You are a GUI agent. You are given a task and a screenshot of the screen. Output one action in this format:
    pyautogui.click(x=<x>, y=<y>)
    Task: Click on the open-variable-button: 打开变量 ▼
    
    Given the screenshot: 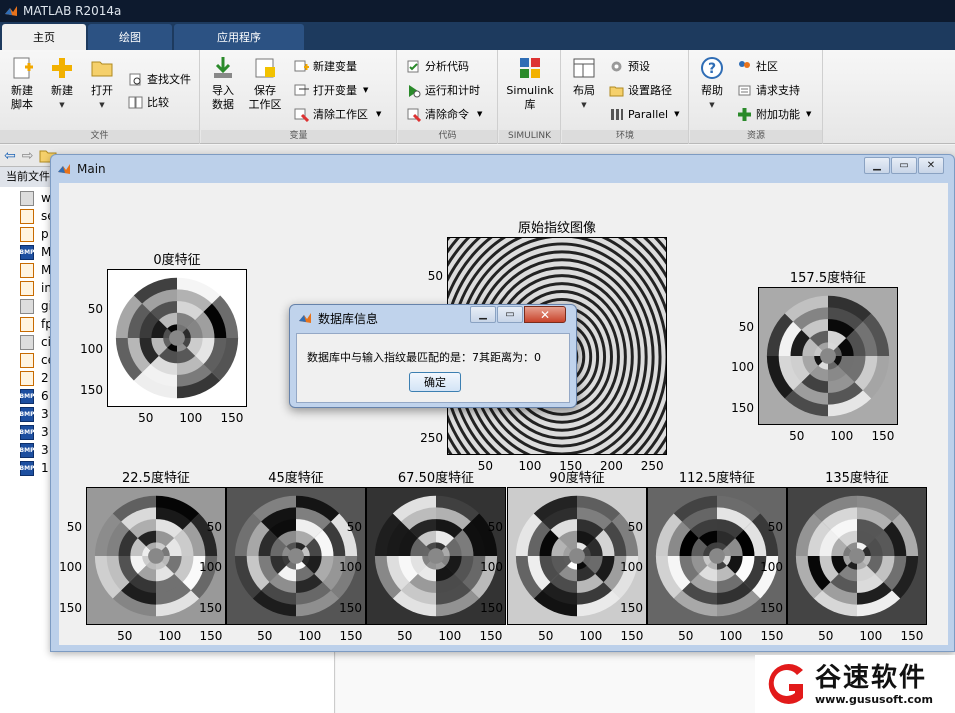 What is the action you would take?
    pyautogui.click(x=331, y=90)
    